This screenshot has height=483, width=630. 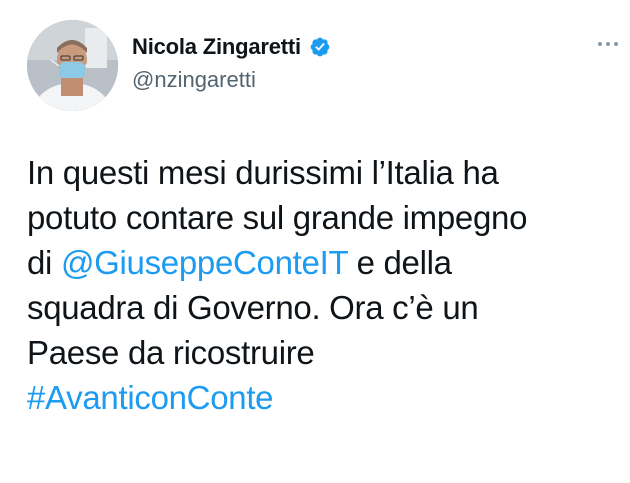 What do you see at coordinates (399, 262) in the screenshot?
I see `tweet-text-segment: e della` at bounding box center [399, 262].